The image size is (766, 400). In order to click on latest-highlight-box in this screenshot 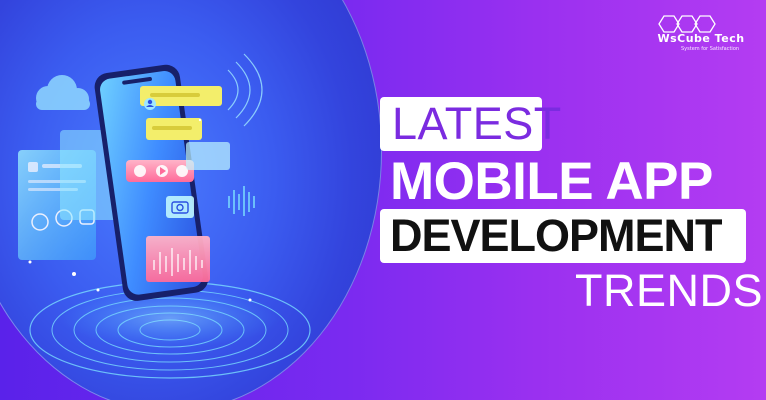, I will do `click(461, 124)`.